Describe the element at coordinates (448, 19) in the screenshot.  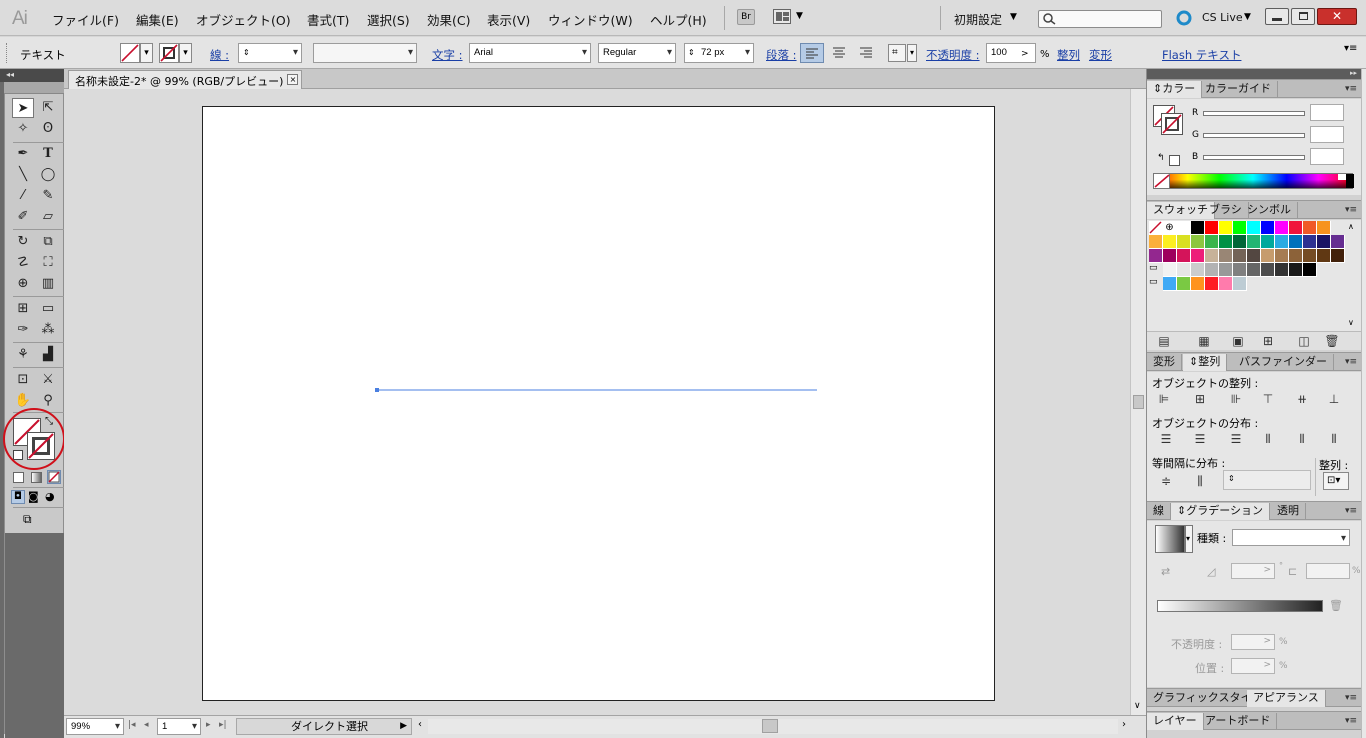
I see `menu-effect: 効果(C)` at that location.